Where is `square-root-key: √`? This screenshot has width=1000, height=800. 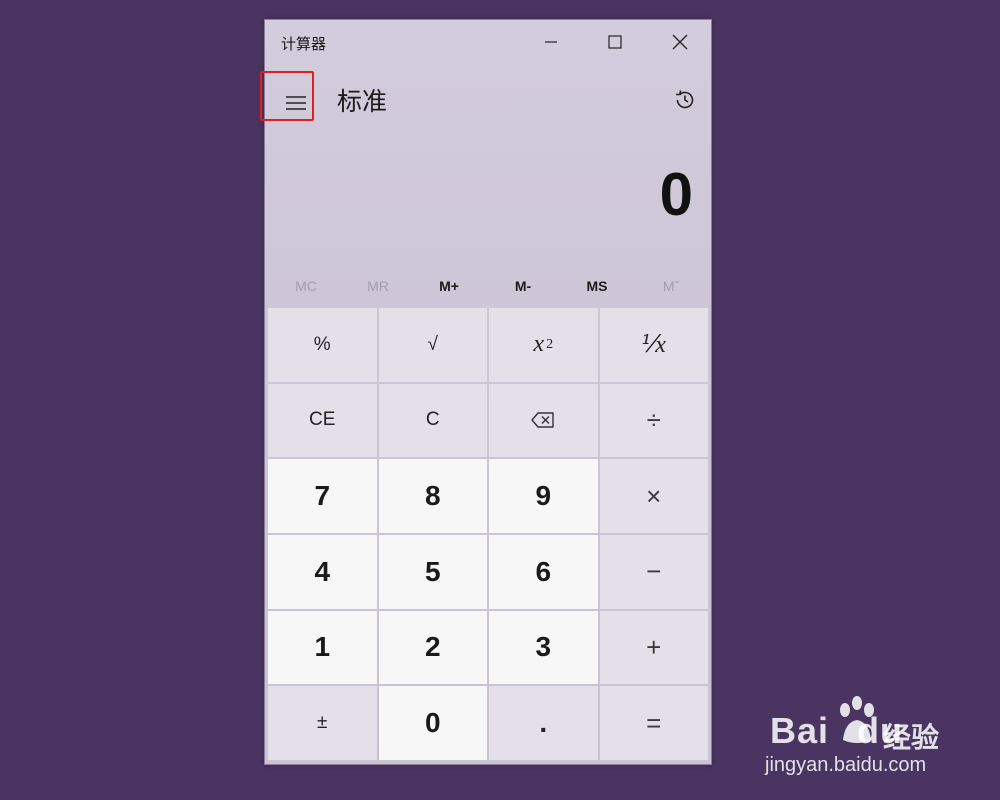
square-root-key: √ is located at coordinates (432, 345).